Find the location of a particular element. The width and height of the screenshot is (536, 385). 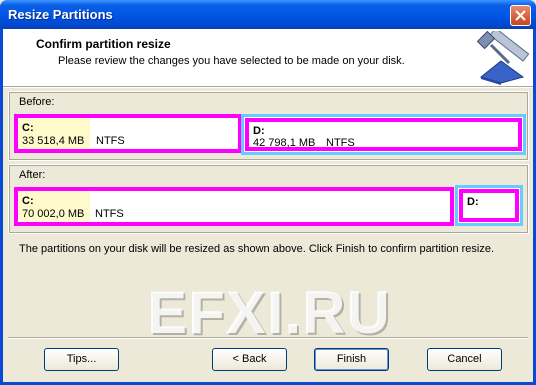

window-title: Resize Partitions is located at coordinates (60, 14).